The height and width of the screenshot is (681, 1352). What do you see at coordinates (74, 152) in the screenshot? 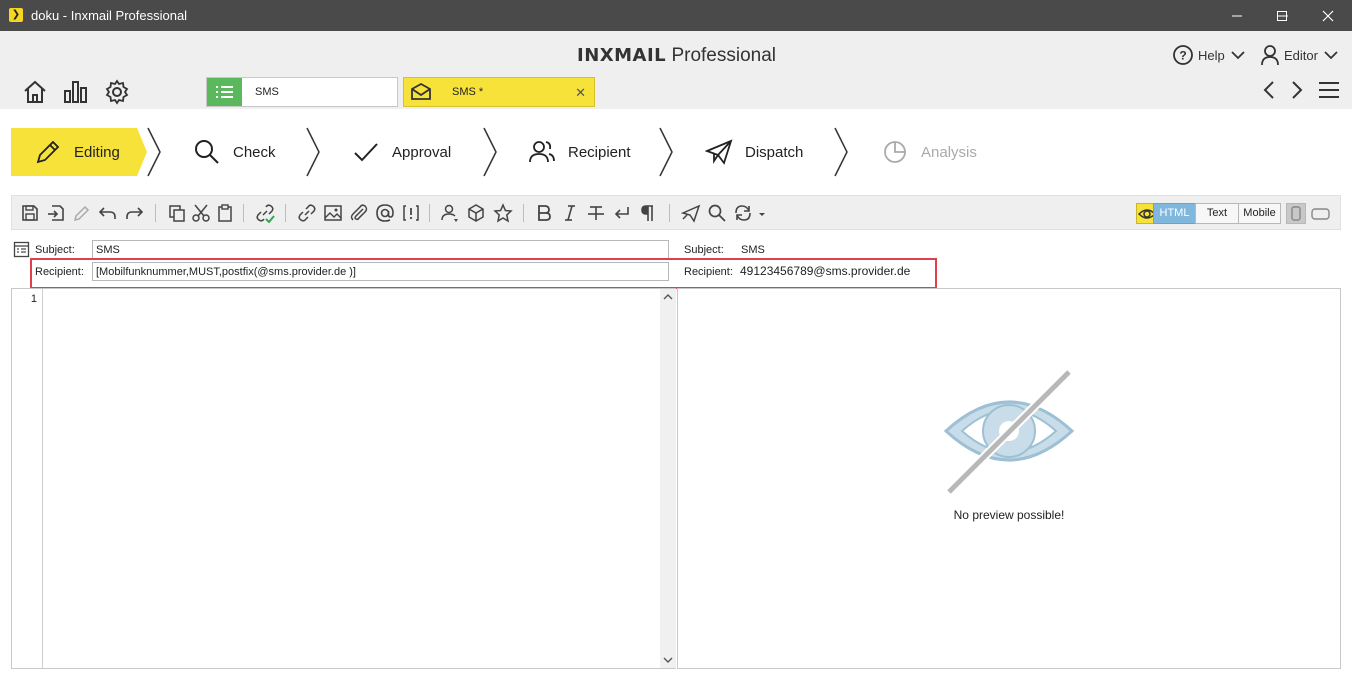
I see `step-editing: Editing` at bounding box center [74, 152].